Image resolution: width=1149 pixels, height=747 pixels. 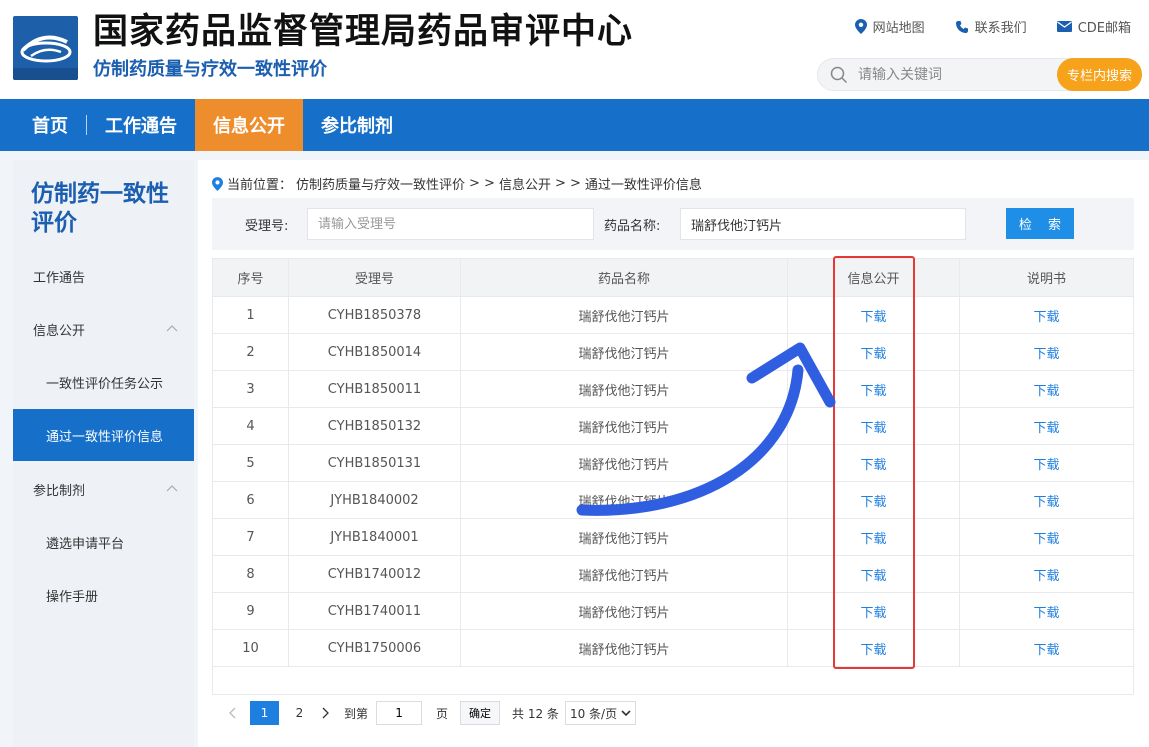 What do you see at coordinates (232, 713) in the screenshot?
I see `prev-page-icon` at bounding box center [232, 713].